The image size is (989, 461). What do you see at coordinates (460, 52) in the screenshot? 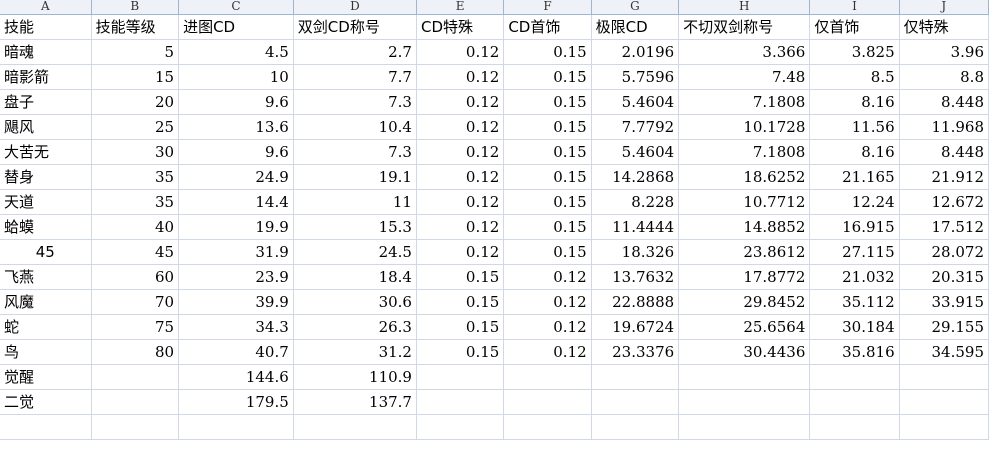
I see `cell-e2: 0.12` at bounding box center [460, 52].